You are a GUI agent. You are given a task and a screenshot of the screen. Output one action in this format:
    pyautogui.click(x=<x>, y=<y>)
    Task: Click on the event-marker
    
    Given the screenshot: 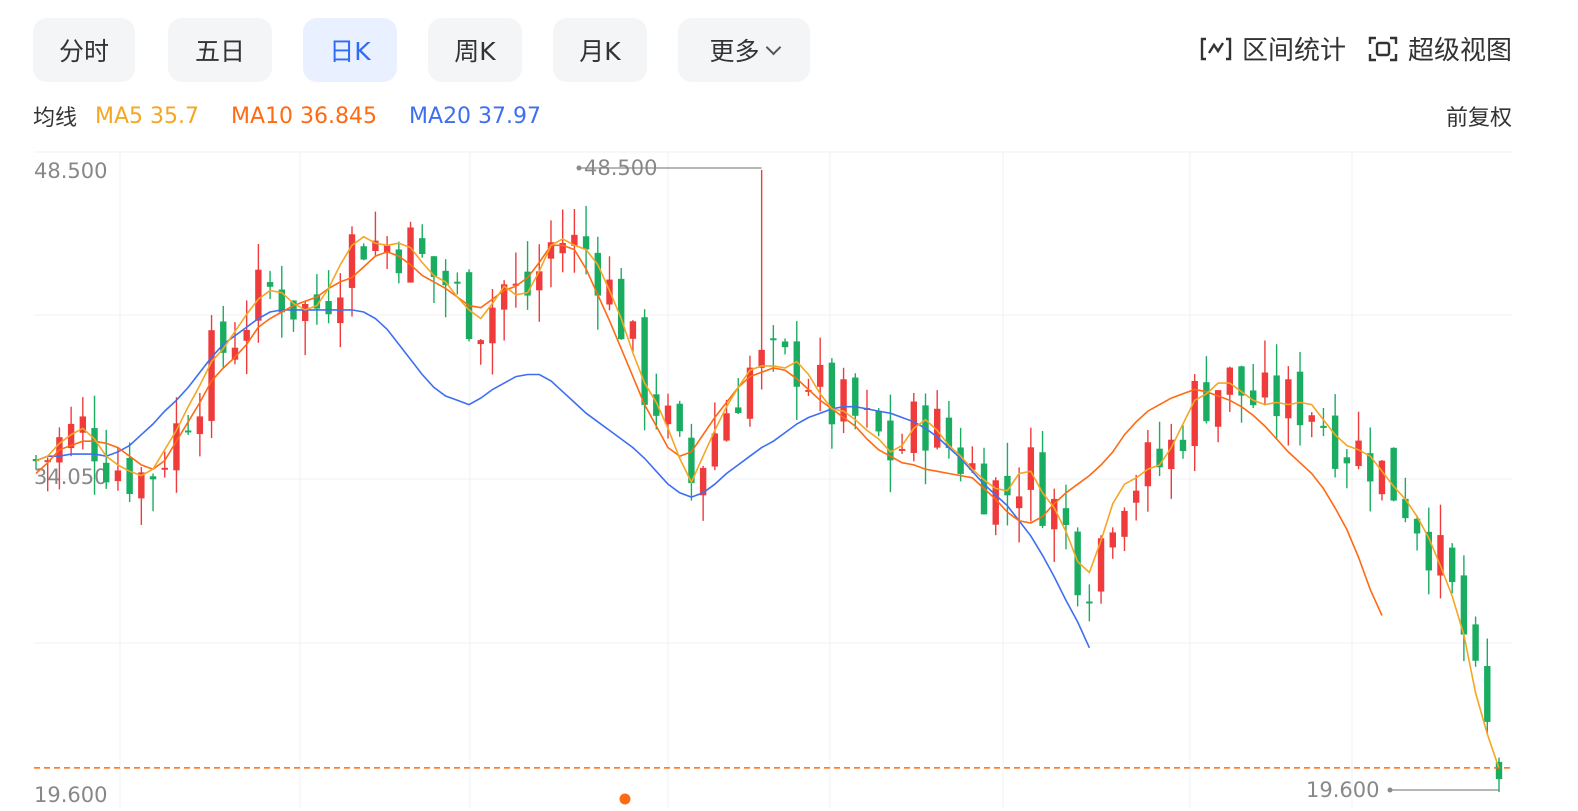 What is the action you would take?
    pyautogui.click(x=625, y=799)
    